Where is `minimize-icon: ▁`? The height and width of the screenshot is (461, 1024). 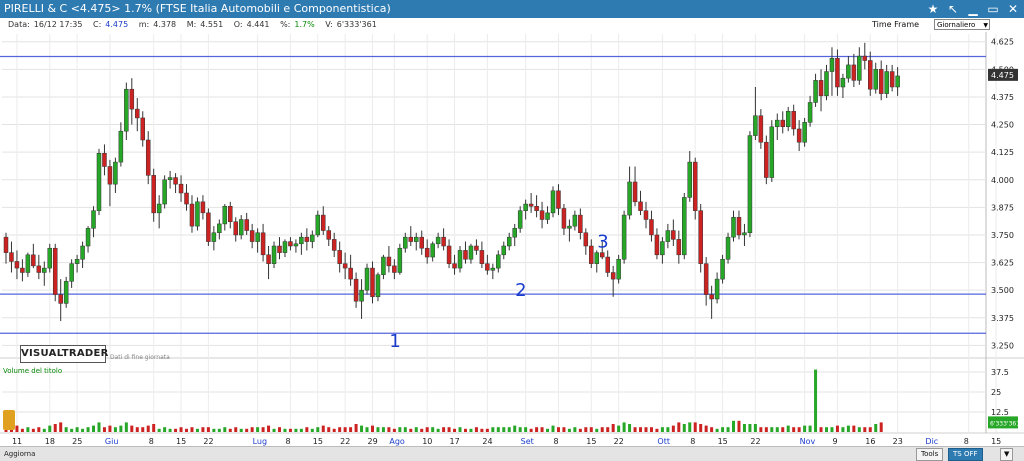
minimize-icon: ▁ is located at coordinates (973, 9).